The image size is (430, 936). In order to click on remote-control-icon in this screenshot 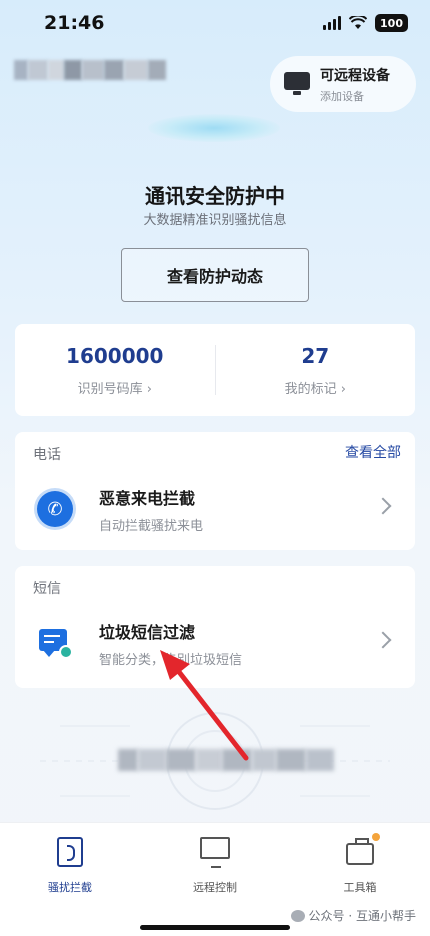, I will do `click(215, 852)`.